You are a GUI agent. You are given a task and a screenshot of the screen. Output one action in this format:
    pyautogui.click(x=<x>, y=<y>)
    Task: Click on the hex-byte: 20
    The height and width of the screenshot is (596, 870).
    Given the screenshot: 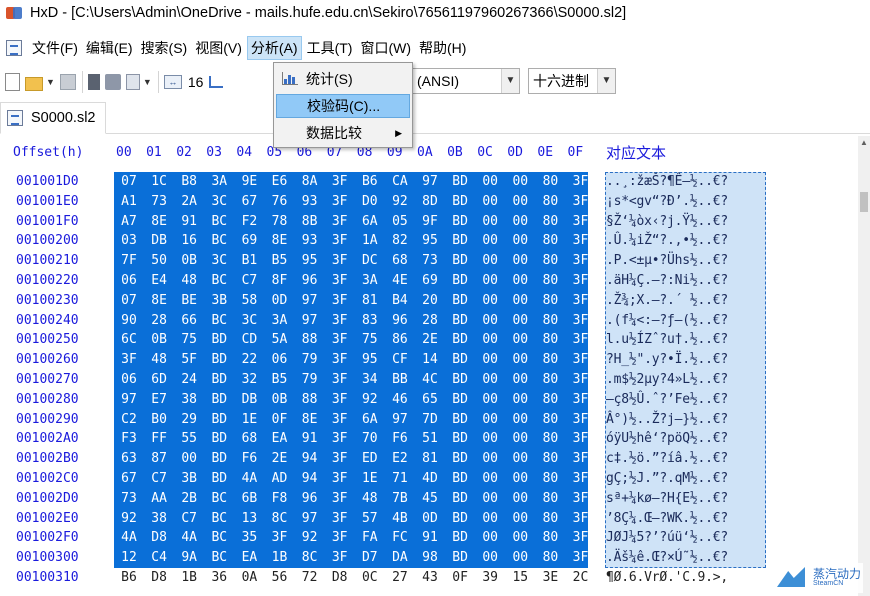 What is the action you would take?
    pyautogui.click(x=430, y=301)
    